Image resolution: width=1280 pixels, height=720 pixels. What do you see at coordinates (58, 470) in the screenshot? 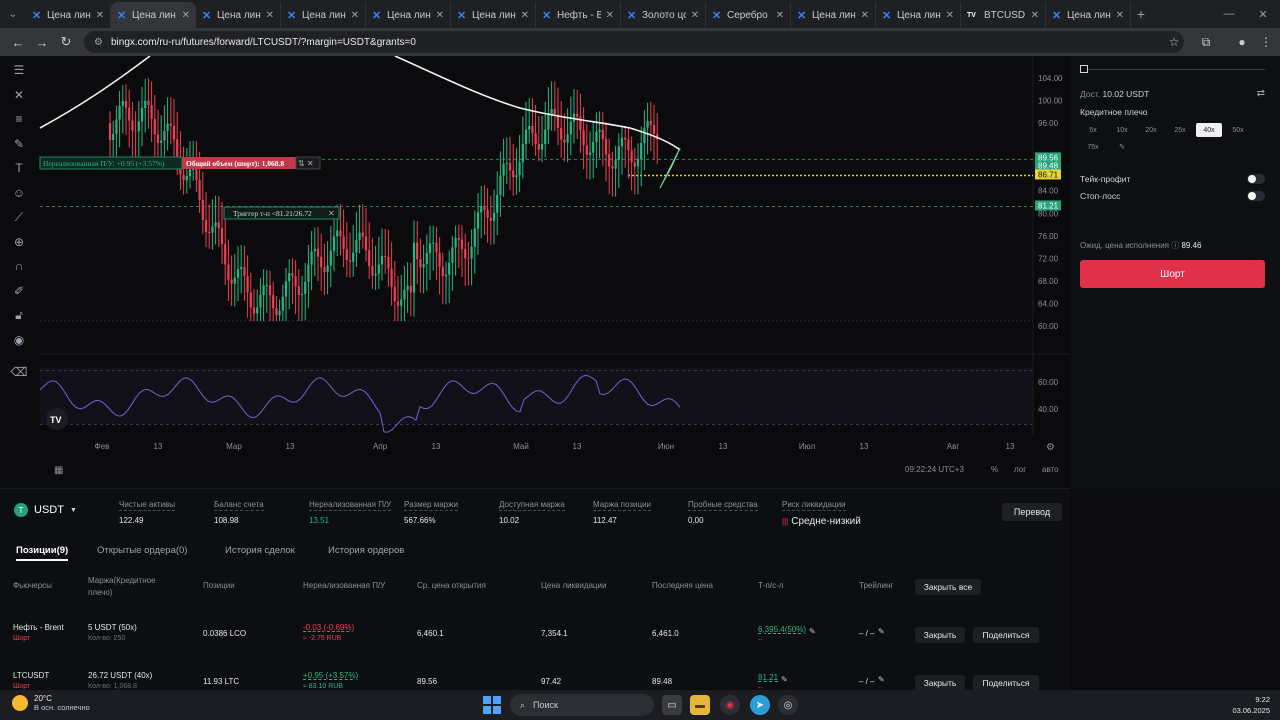
I see `calendar-icon: ▦` at bounding box center [58, 470].